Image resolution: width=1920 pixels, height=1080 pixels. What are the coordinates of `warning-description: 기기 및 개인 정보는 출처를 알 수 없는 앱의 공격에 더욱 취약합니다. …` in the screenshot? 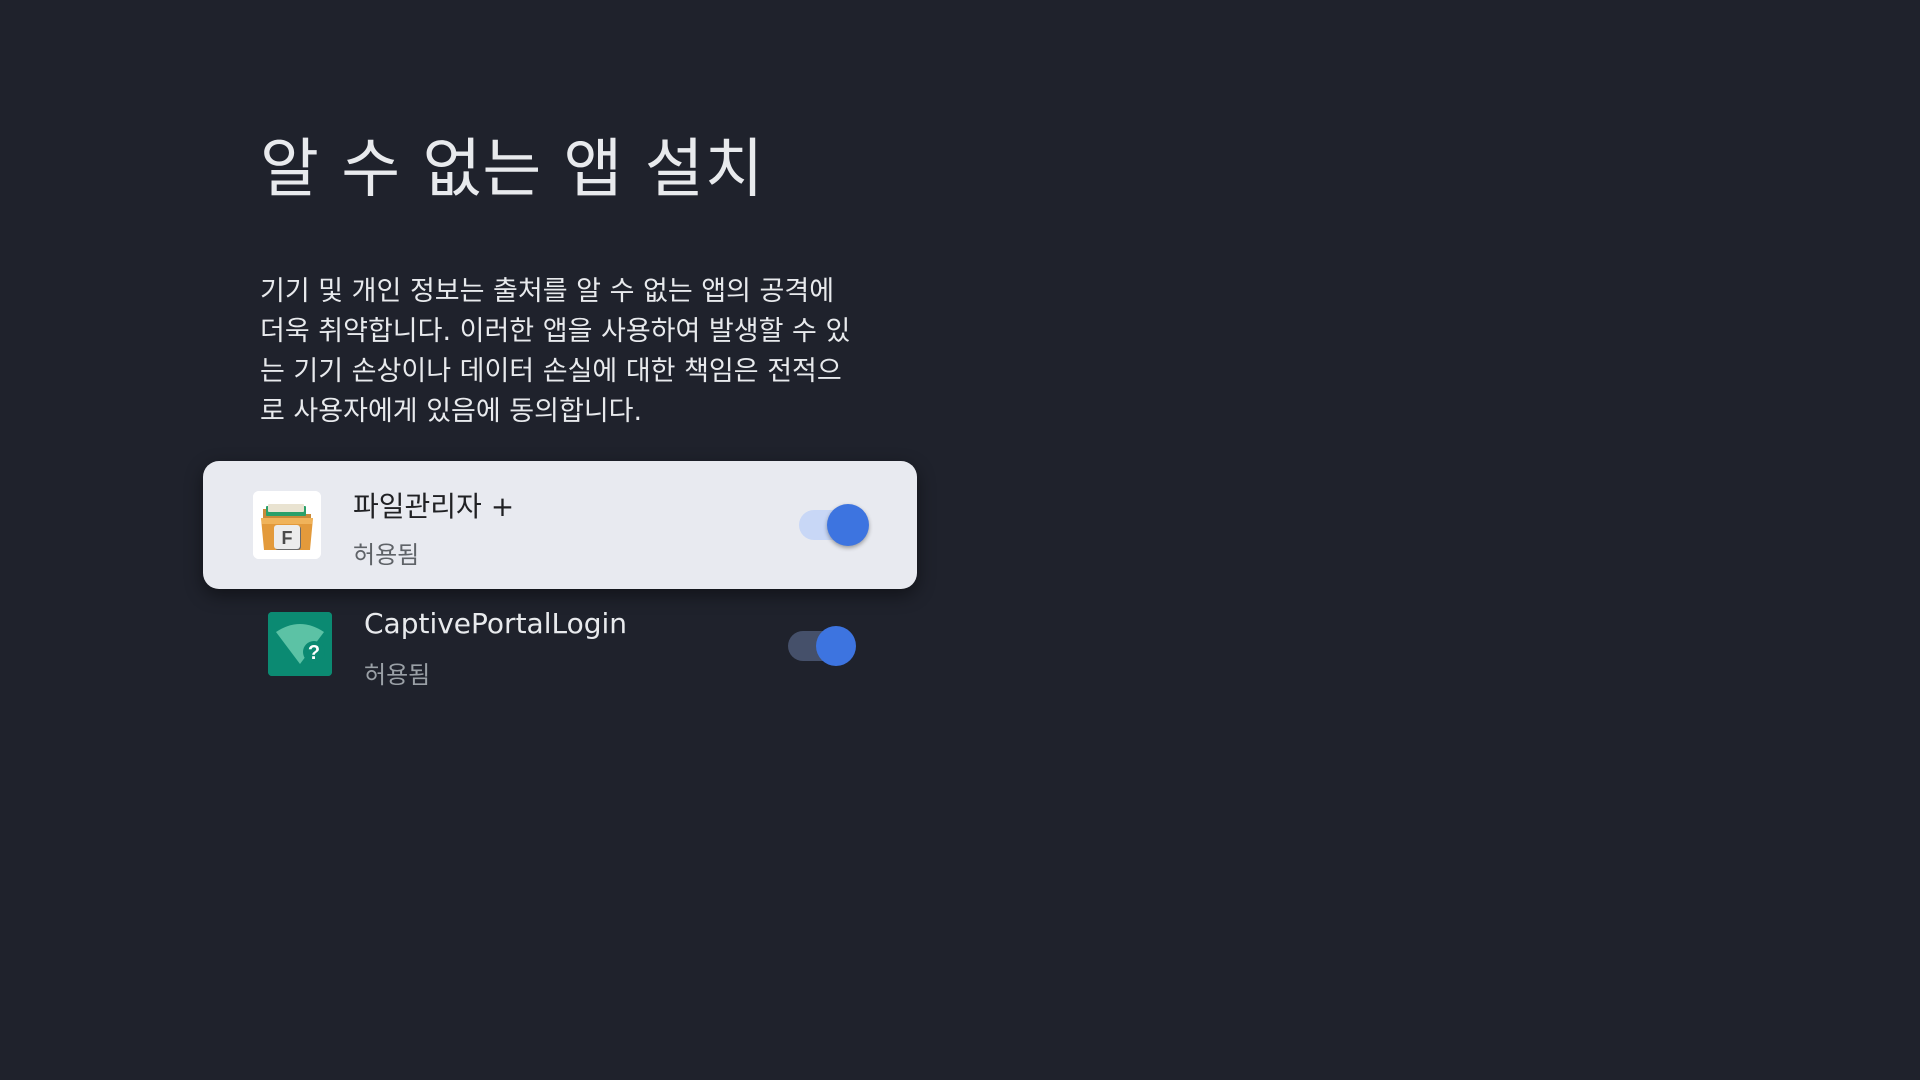 It's located at (555, 351).